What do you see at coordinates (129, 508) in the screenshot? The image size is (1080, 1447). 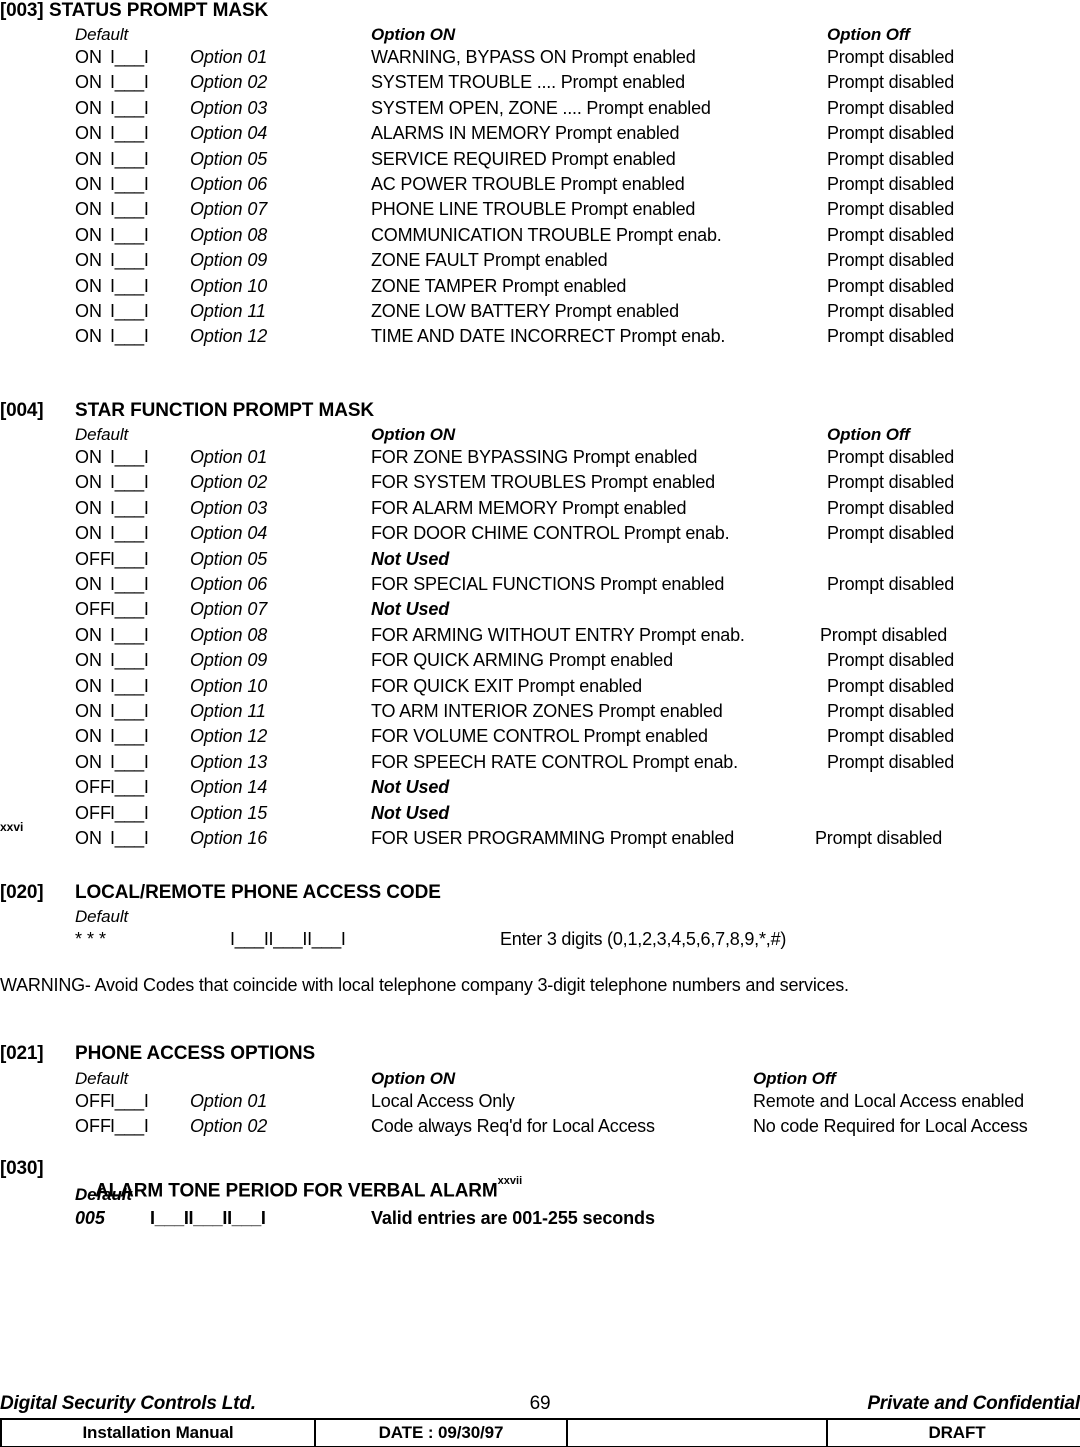 I see `option-checkbox-004-3: I___I` at bounding box center [129, 508].